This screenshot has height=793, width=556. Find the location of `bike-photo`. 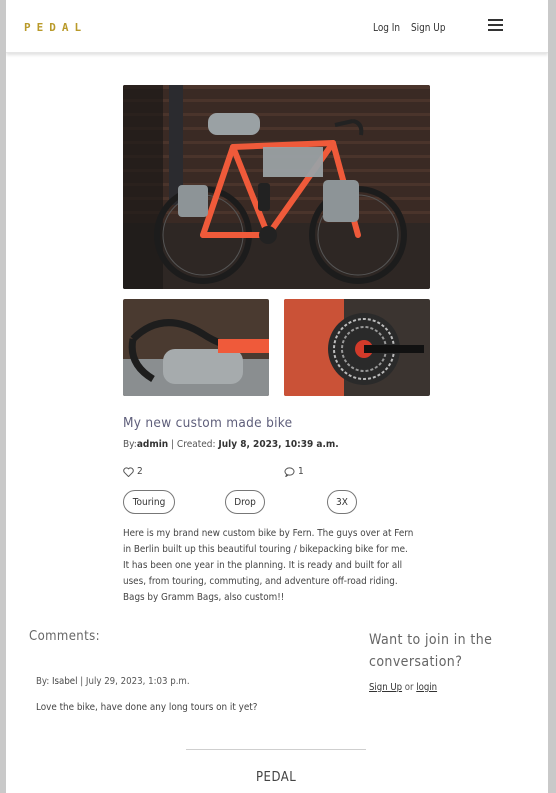

bike-photo is located at coordinates (276, 187).